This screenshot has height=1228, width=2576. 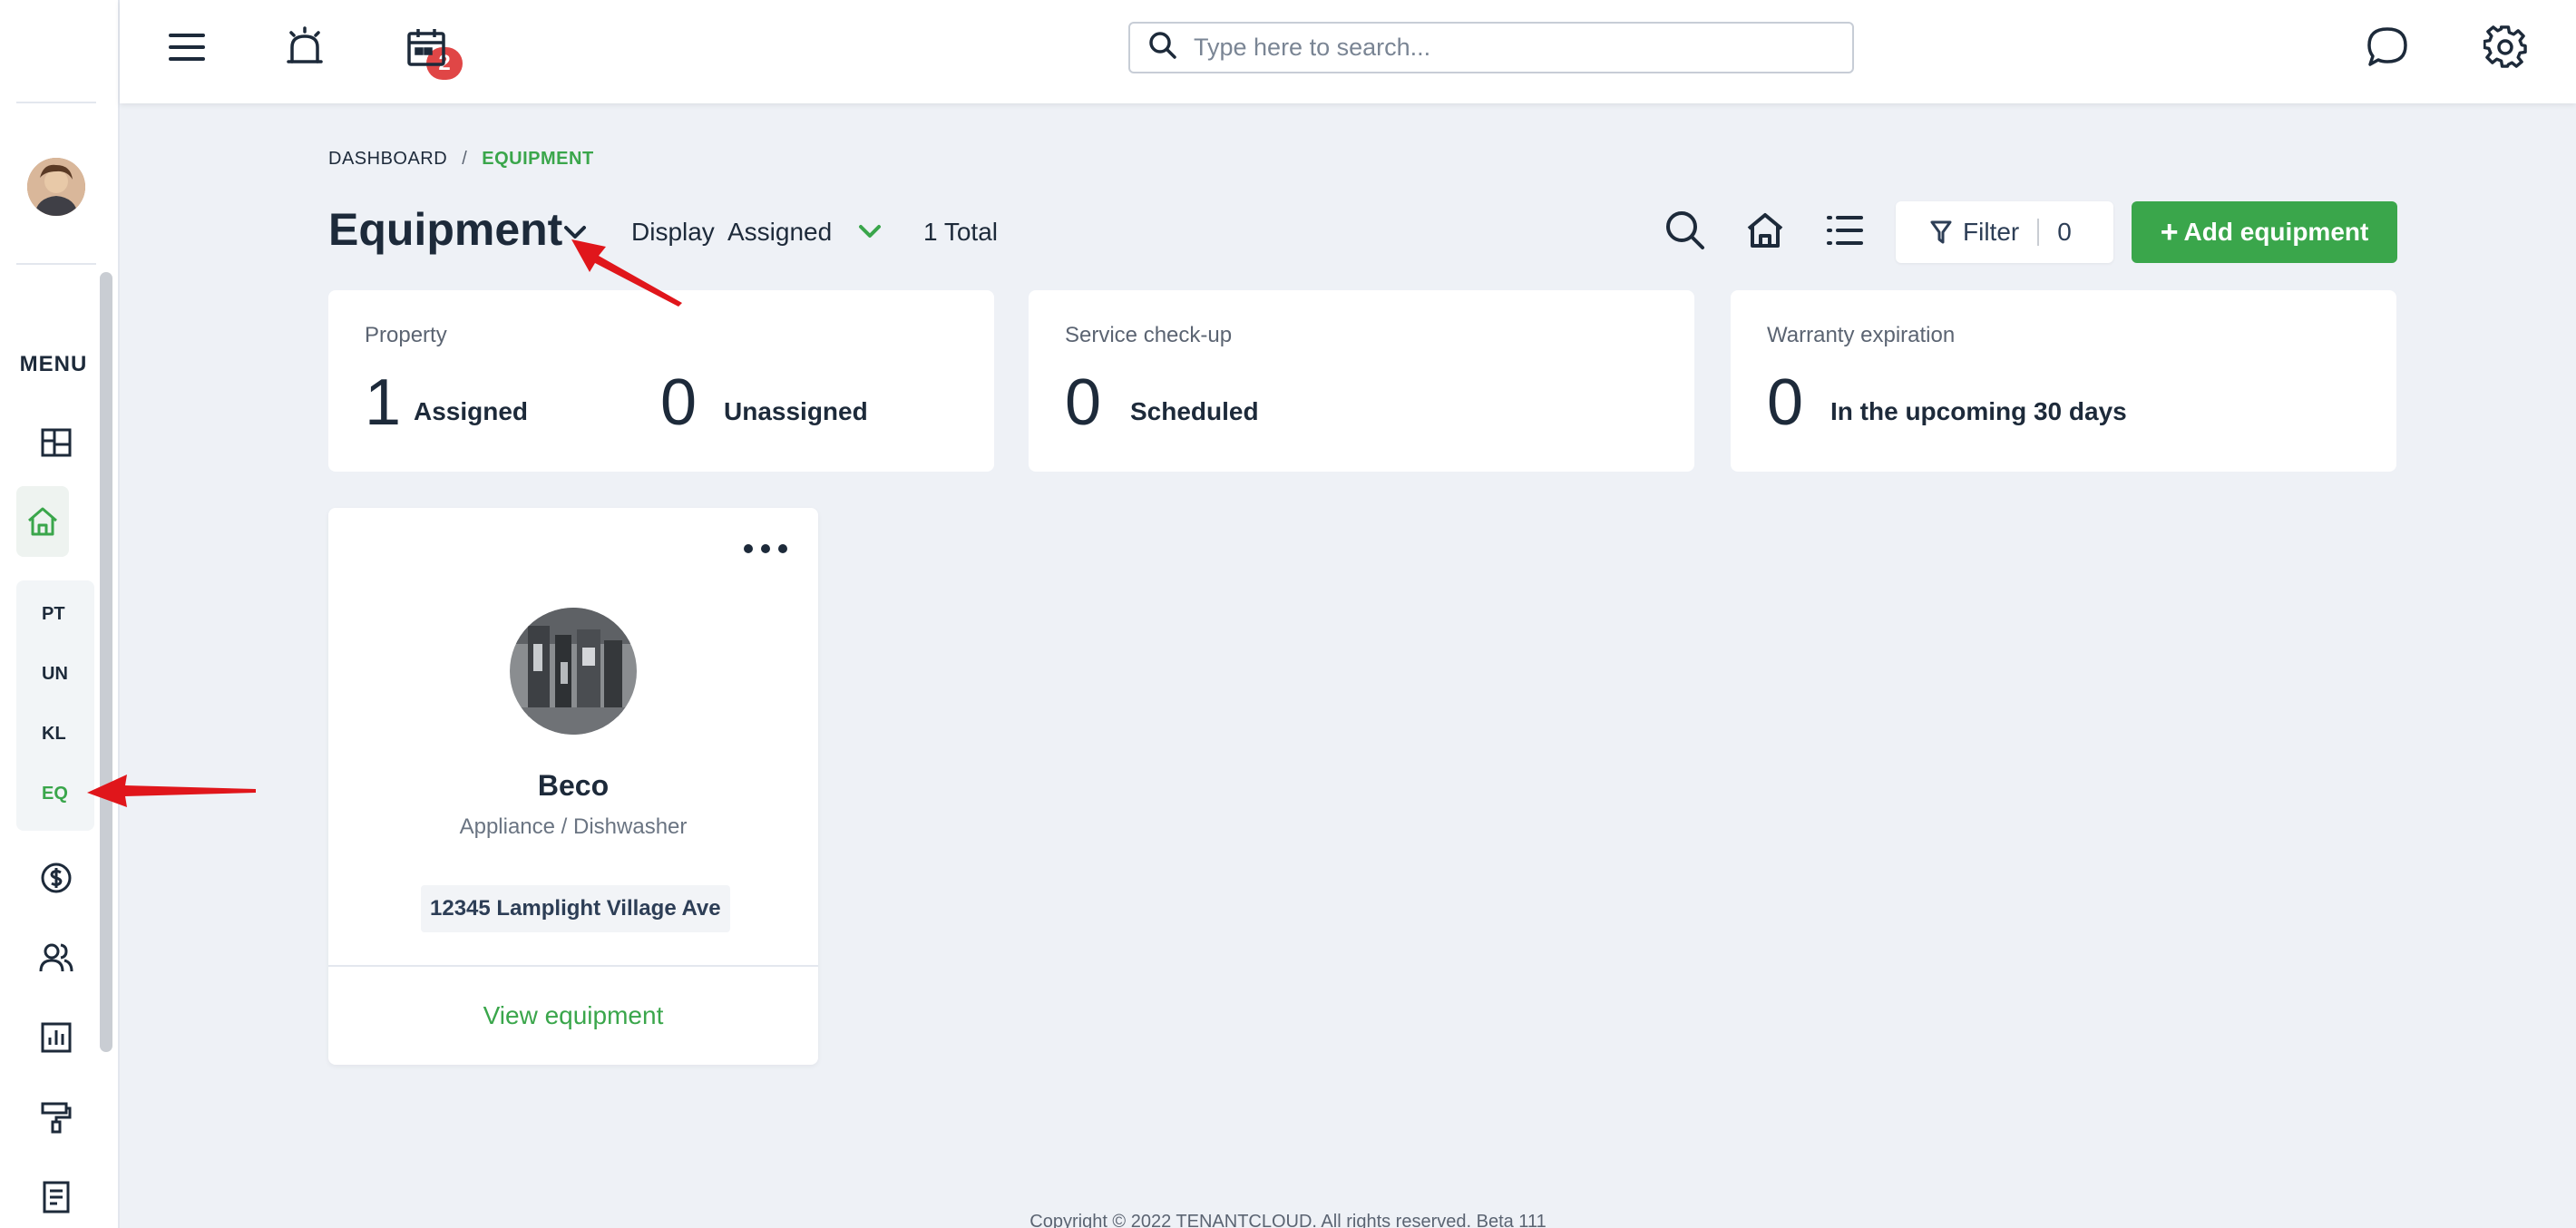 What do you see at coordinates (869, 231) in the screenshot?
I see `chevron-down-icon` at bounding box center [869, 231].